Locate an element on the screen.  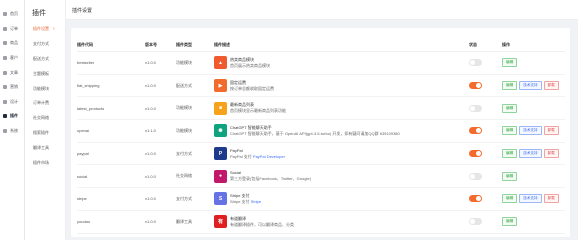
plugin-code: flat_shipping is located at coordinates (111, 86).